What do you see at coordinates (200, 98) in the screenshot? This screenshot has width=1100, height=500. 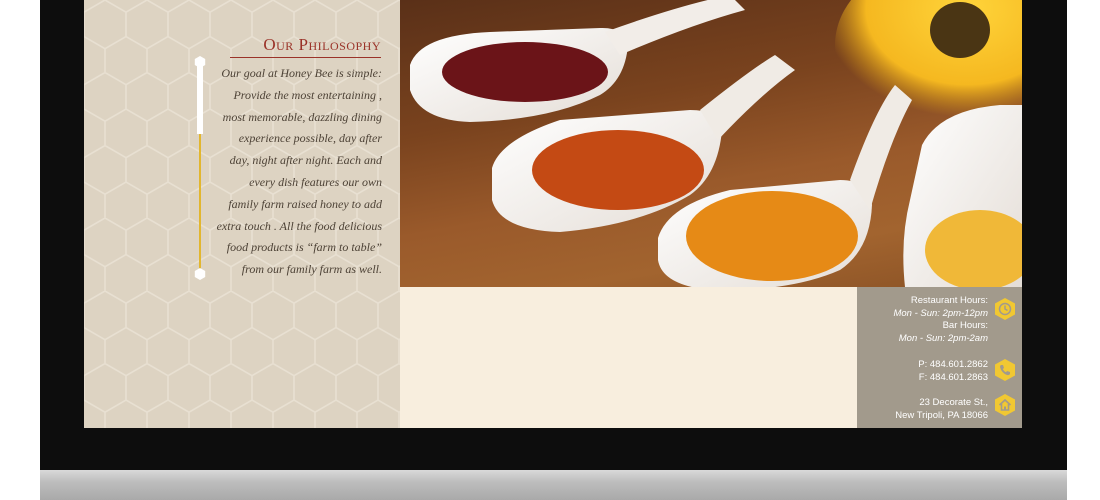 I see `timeline-bar-white` at bounding box center [200, 98].